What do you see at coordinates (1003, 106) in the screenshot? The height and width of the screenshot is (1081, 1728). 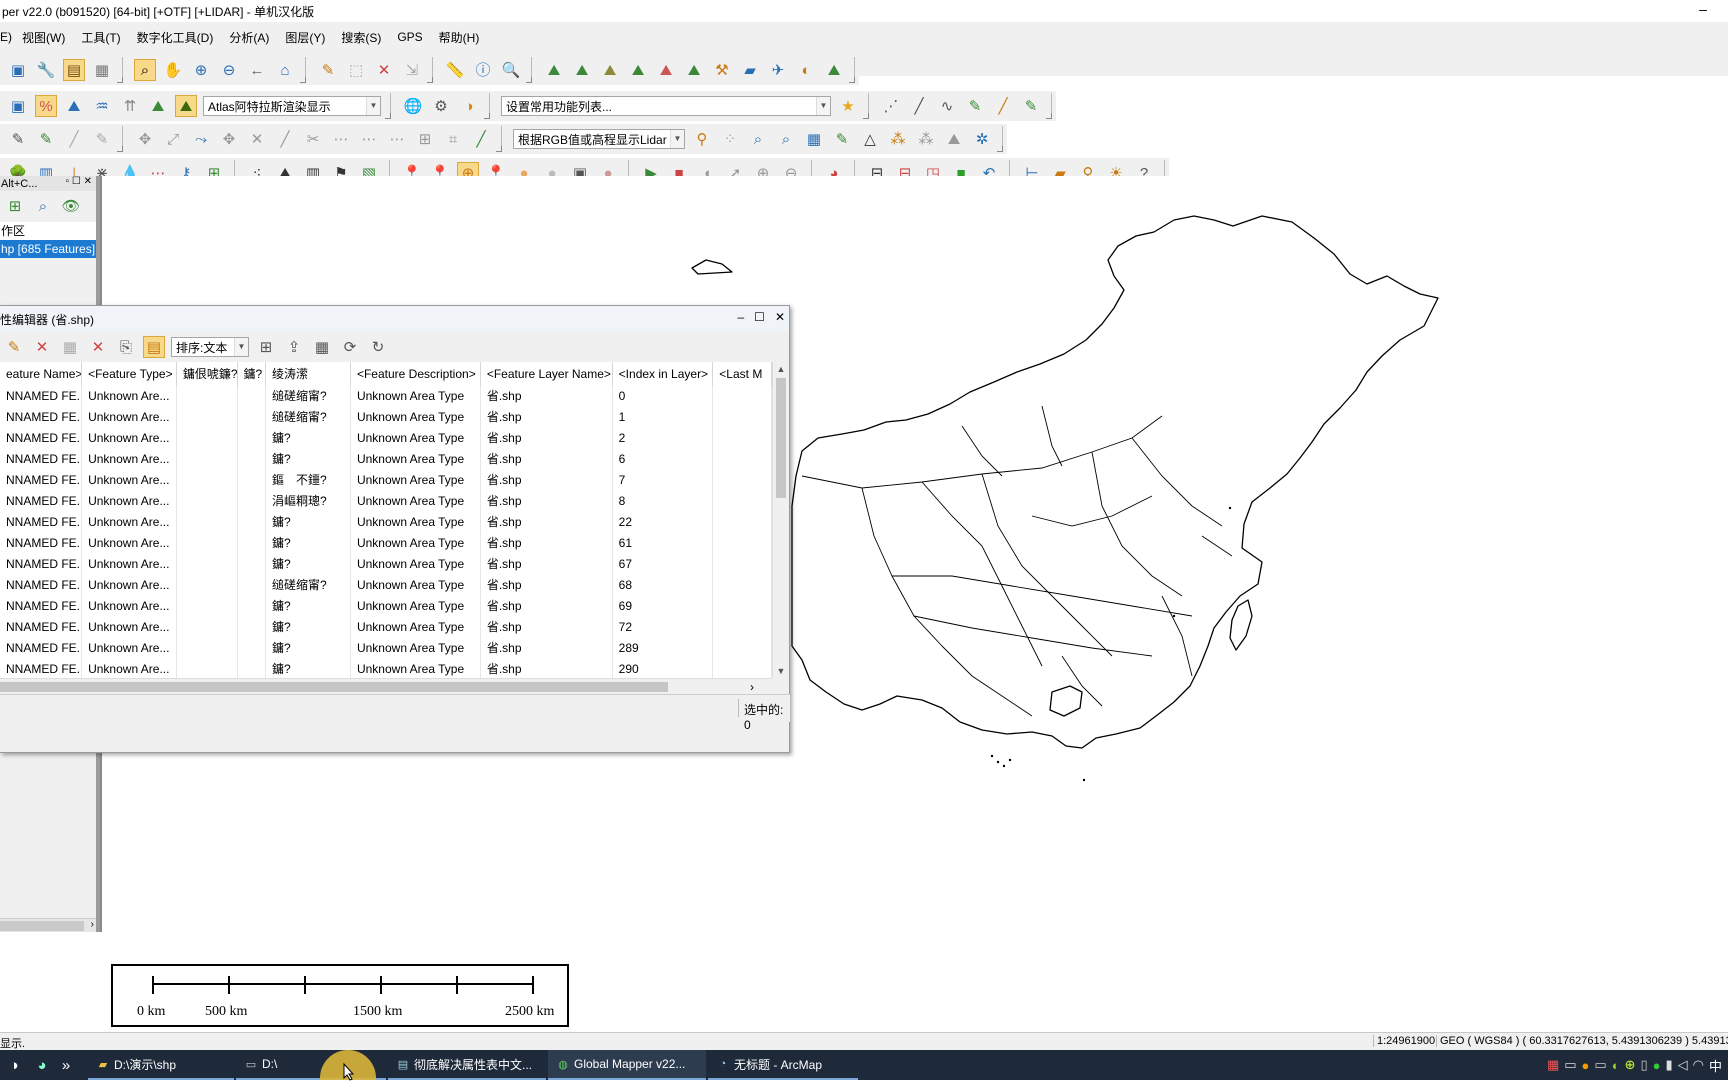 I see `line-brush-icon: ╱` at bounding box center [1003, 106].